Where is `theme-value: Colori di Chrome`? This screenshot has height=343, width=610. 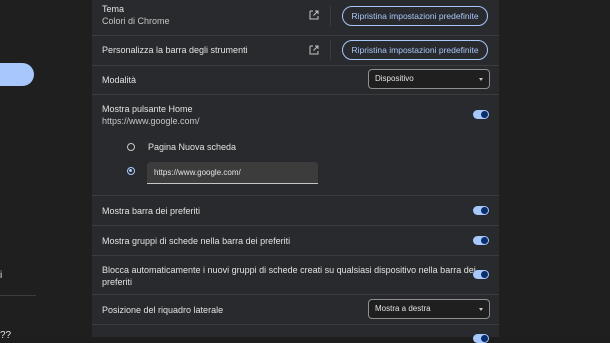
theme-value: Colori di Chrome is located at coordinates (136, 21).